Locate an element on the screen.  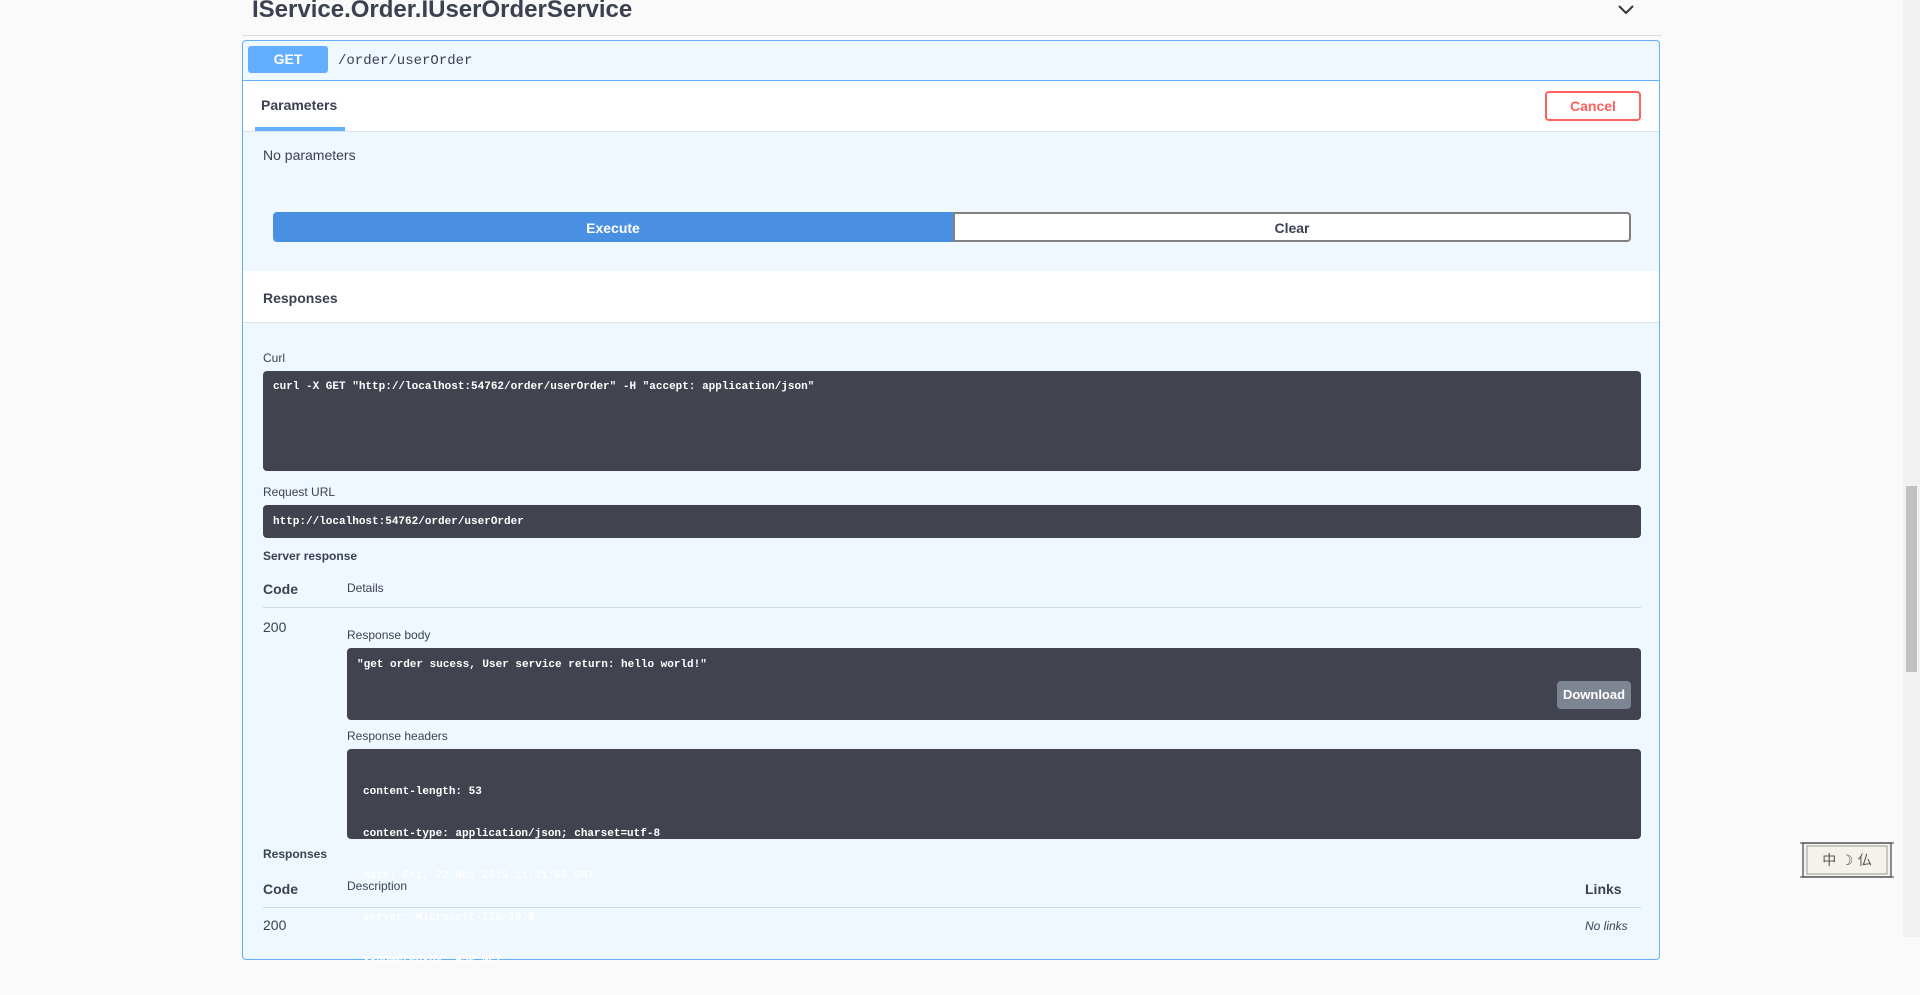
no-parameters-text: No parameters is located at coordinates (309, 155).